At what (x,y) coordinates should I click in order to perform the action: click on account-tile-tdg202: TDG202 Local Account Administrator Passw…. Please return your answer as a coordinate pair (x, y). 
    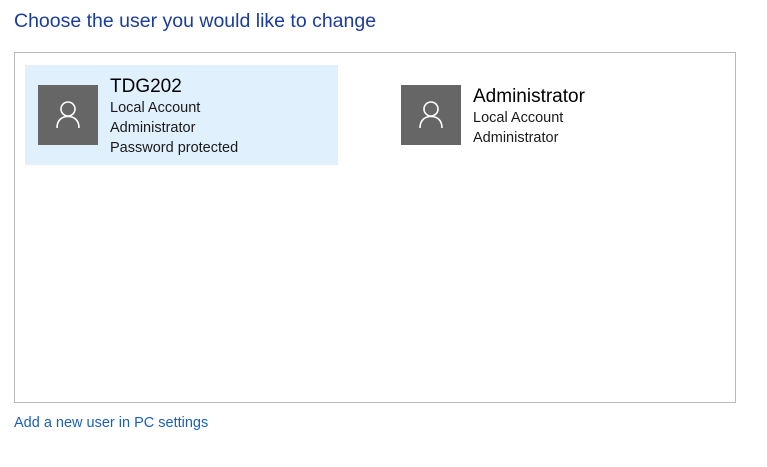
    Looking at the image, I should click on (181, 115).